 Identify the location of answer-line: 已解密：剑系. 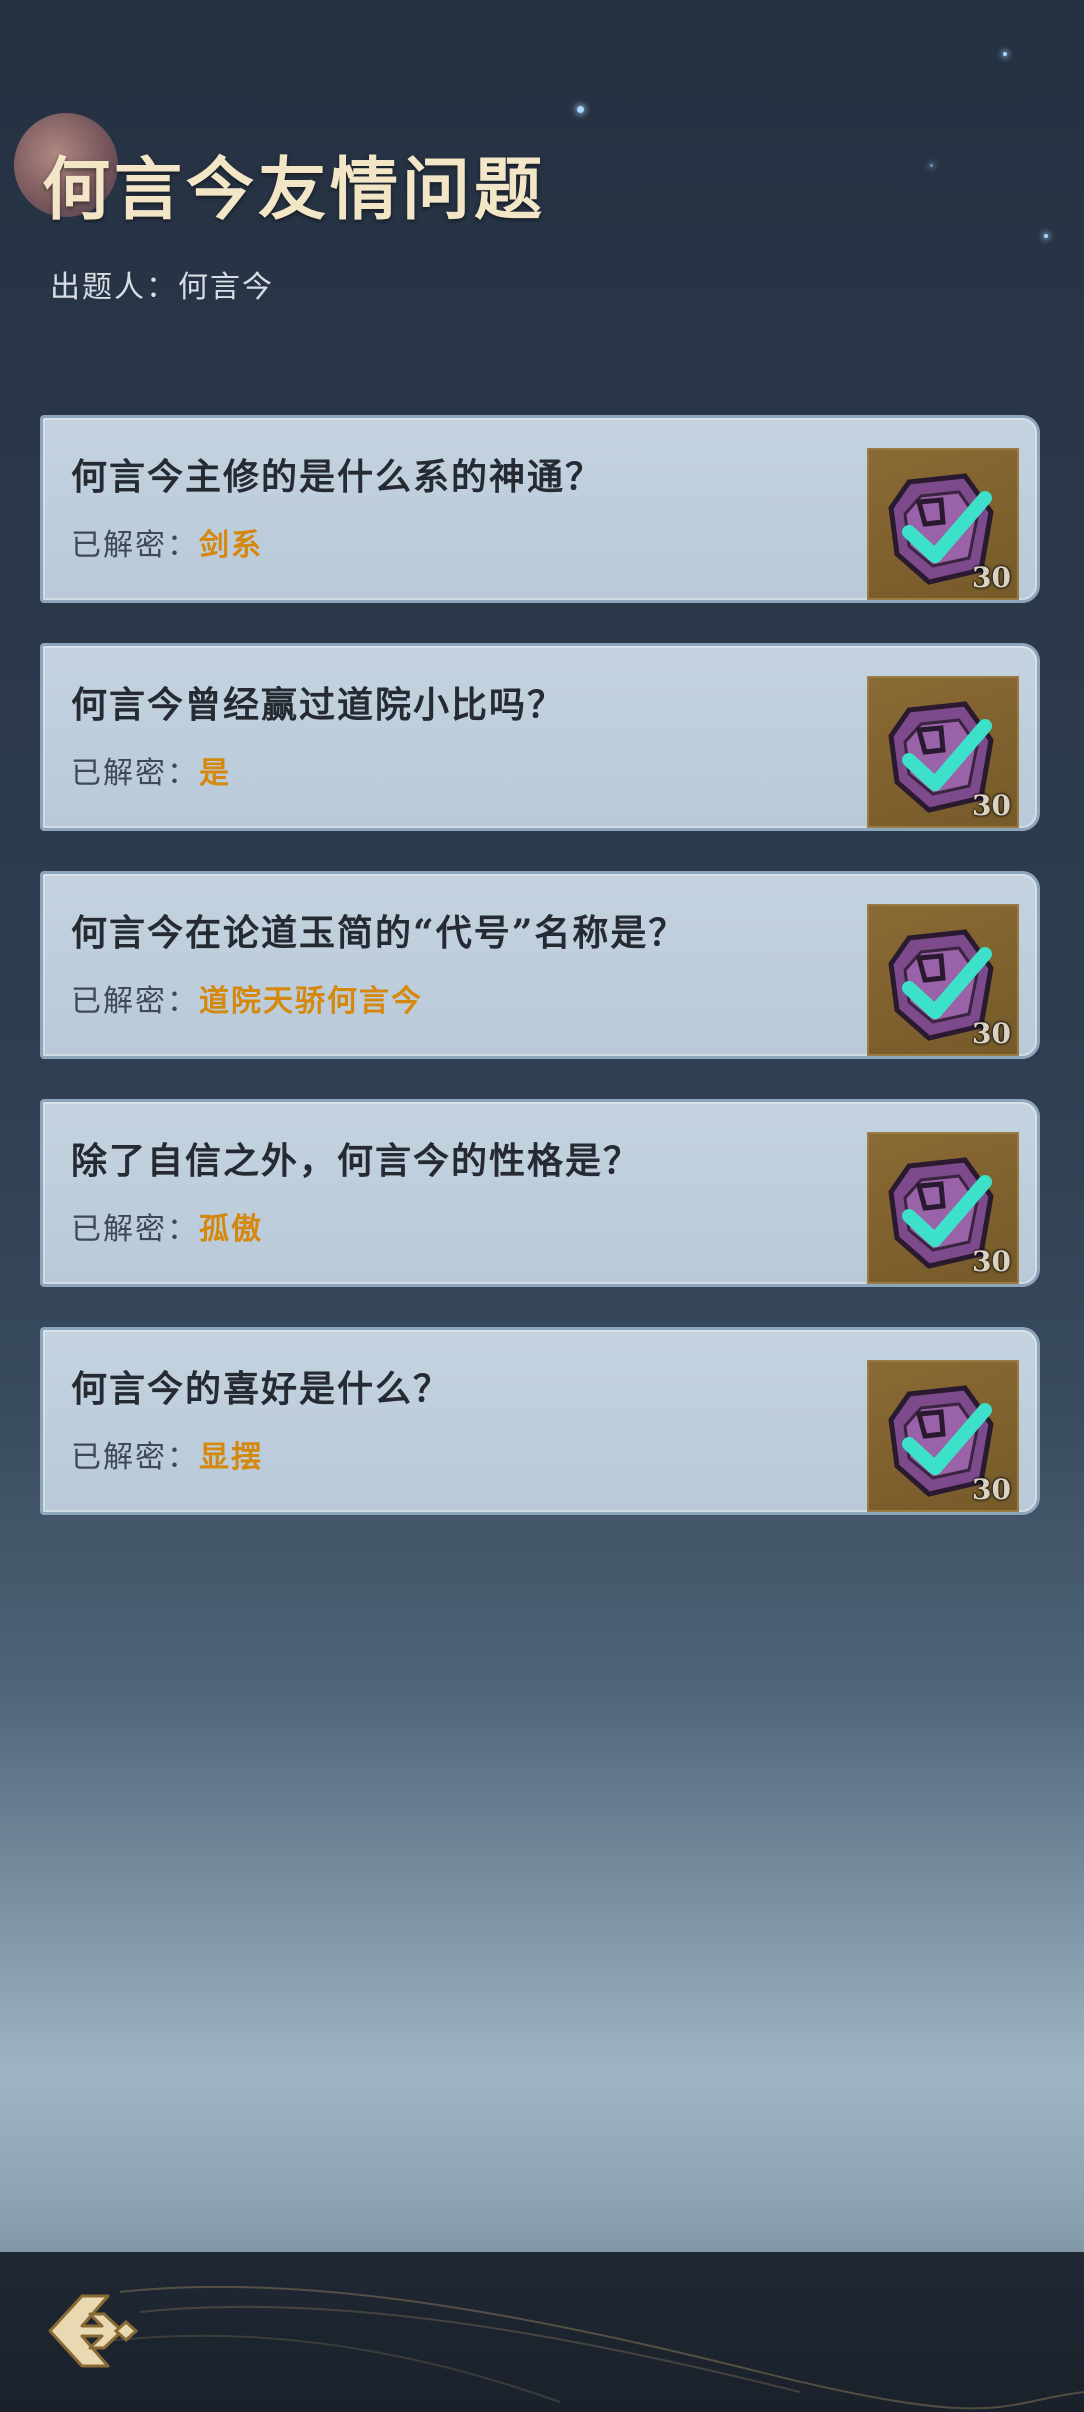
(167, 542).